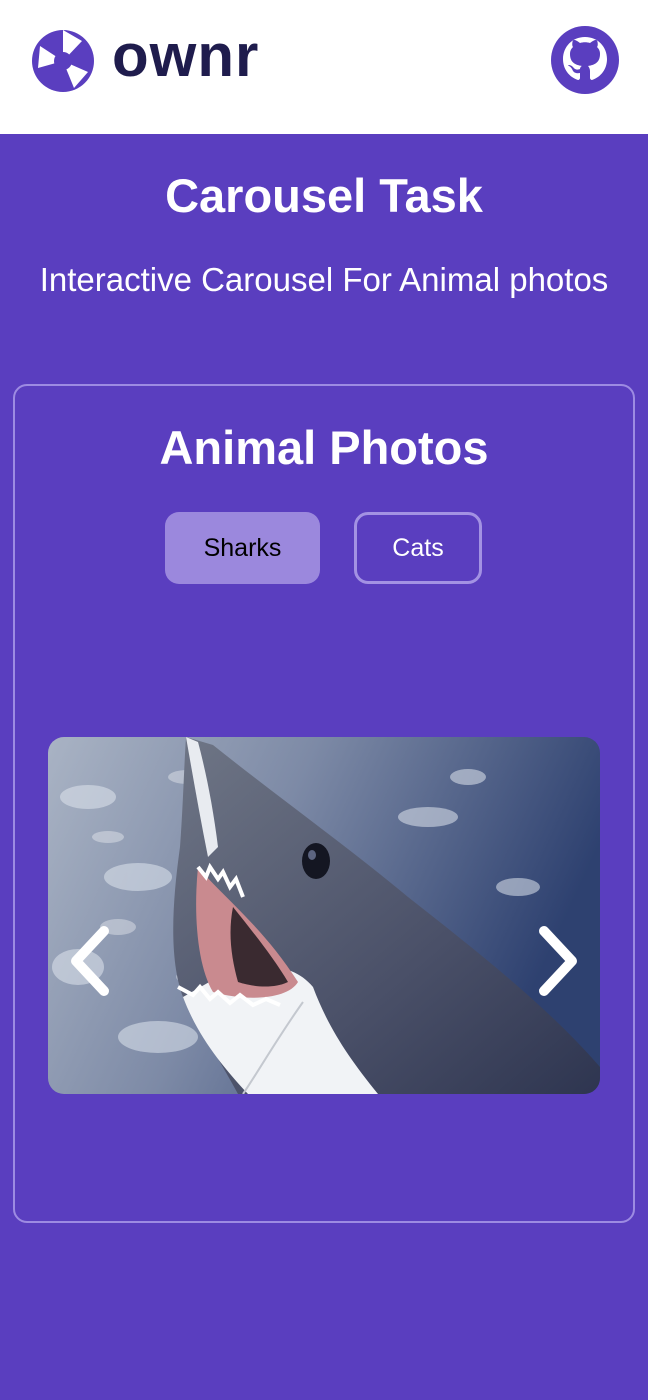 The image size is (648, 1400). What do you see at coordinates (63, 61) in the screenshot?
I see `aperture-logo-icon` at bounding box center [63, 61].